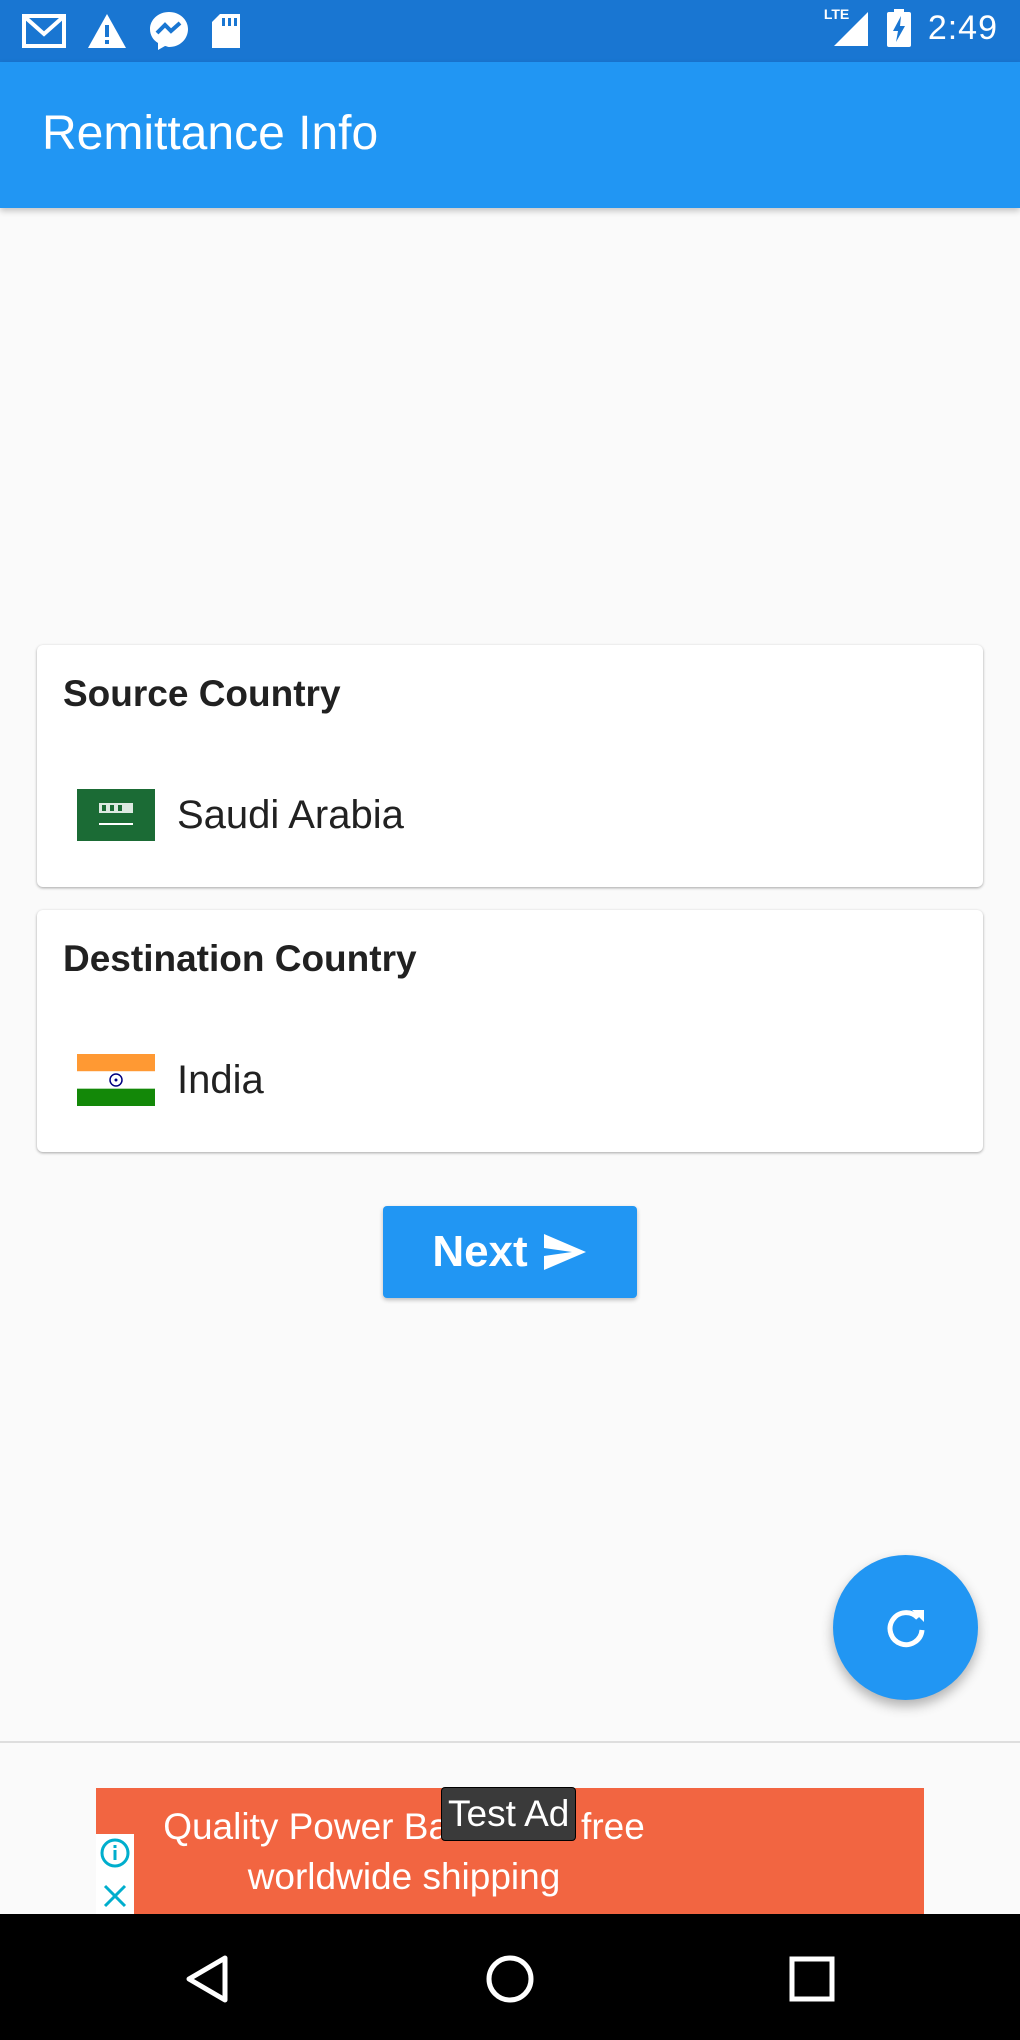 This screenshot has height=2040, width=1020. What do you see at coordinates (306, 1826) in the screenshot?
I see `ad-text-line1: Quality Power Ba` at bounding box center [306, 1826].